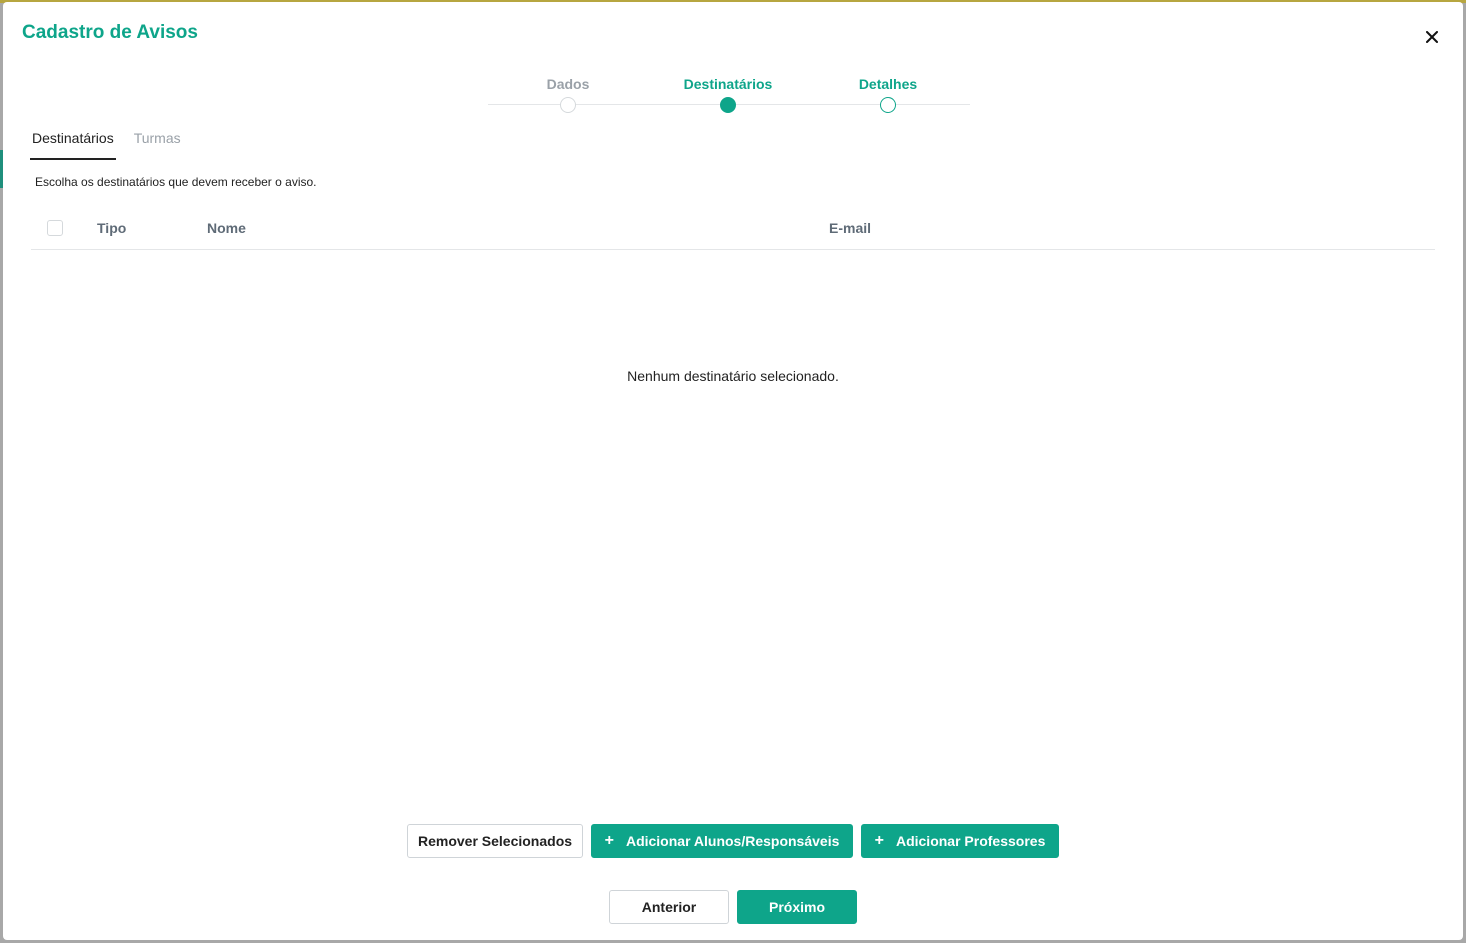  Describe the element at coordinates (568, 84) in the screenshot. I see `step-label: Dados` at that location.